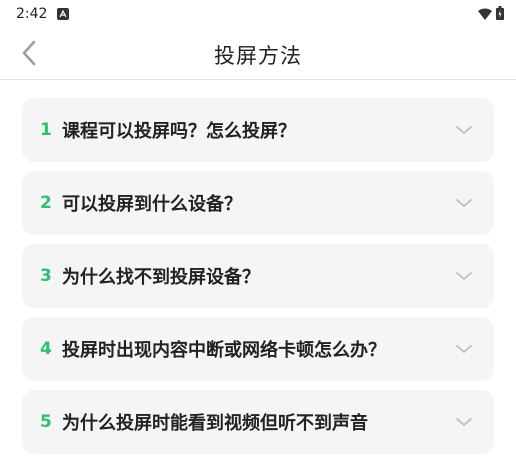 This screenshot has height=463, width=516. I want to click on status-time: 2:42, so click(32, 14).